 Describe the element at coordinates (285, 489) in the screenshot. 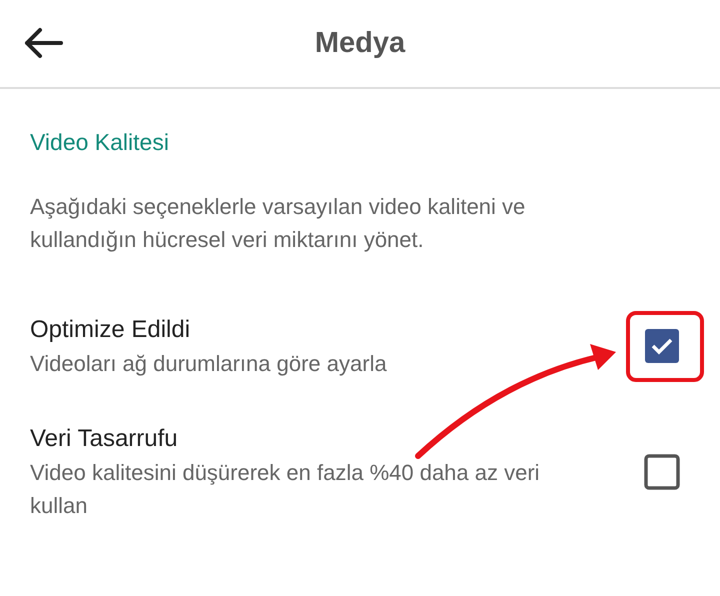

I see `option-description: Video kalitesini düşürerek en fazla %40 daha az veri kullan` at that location.